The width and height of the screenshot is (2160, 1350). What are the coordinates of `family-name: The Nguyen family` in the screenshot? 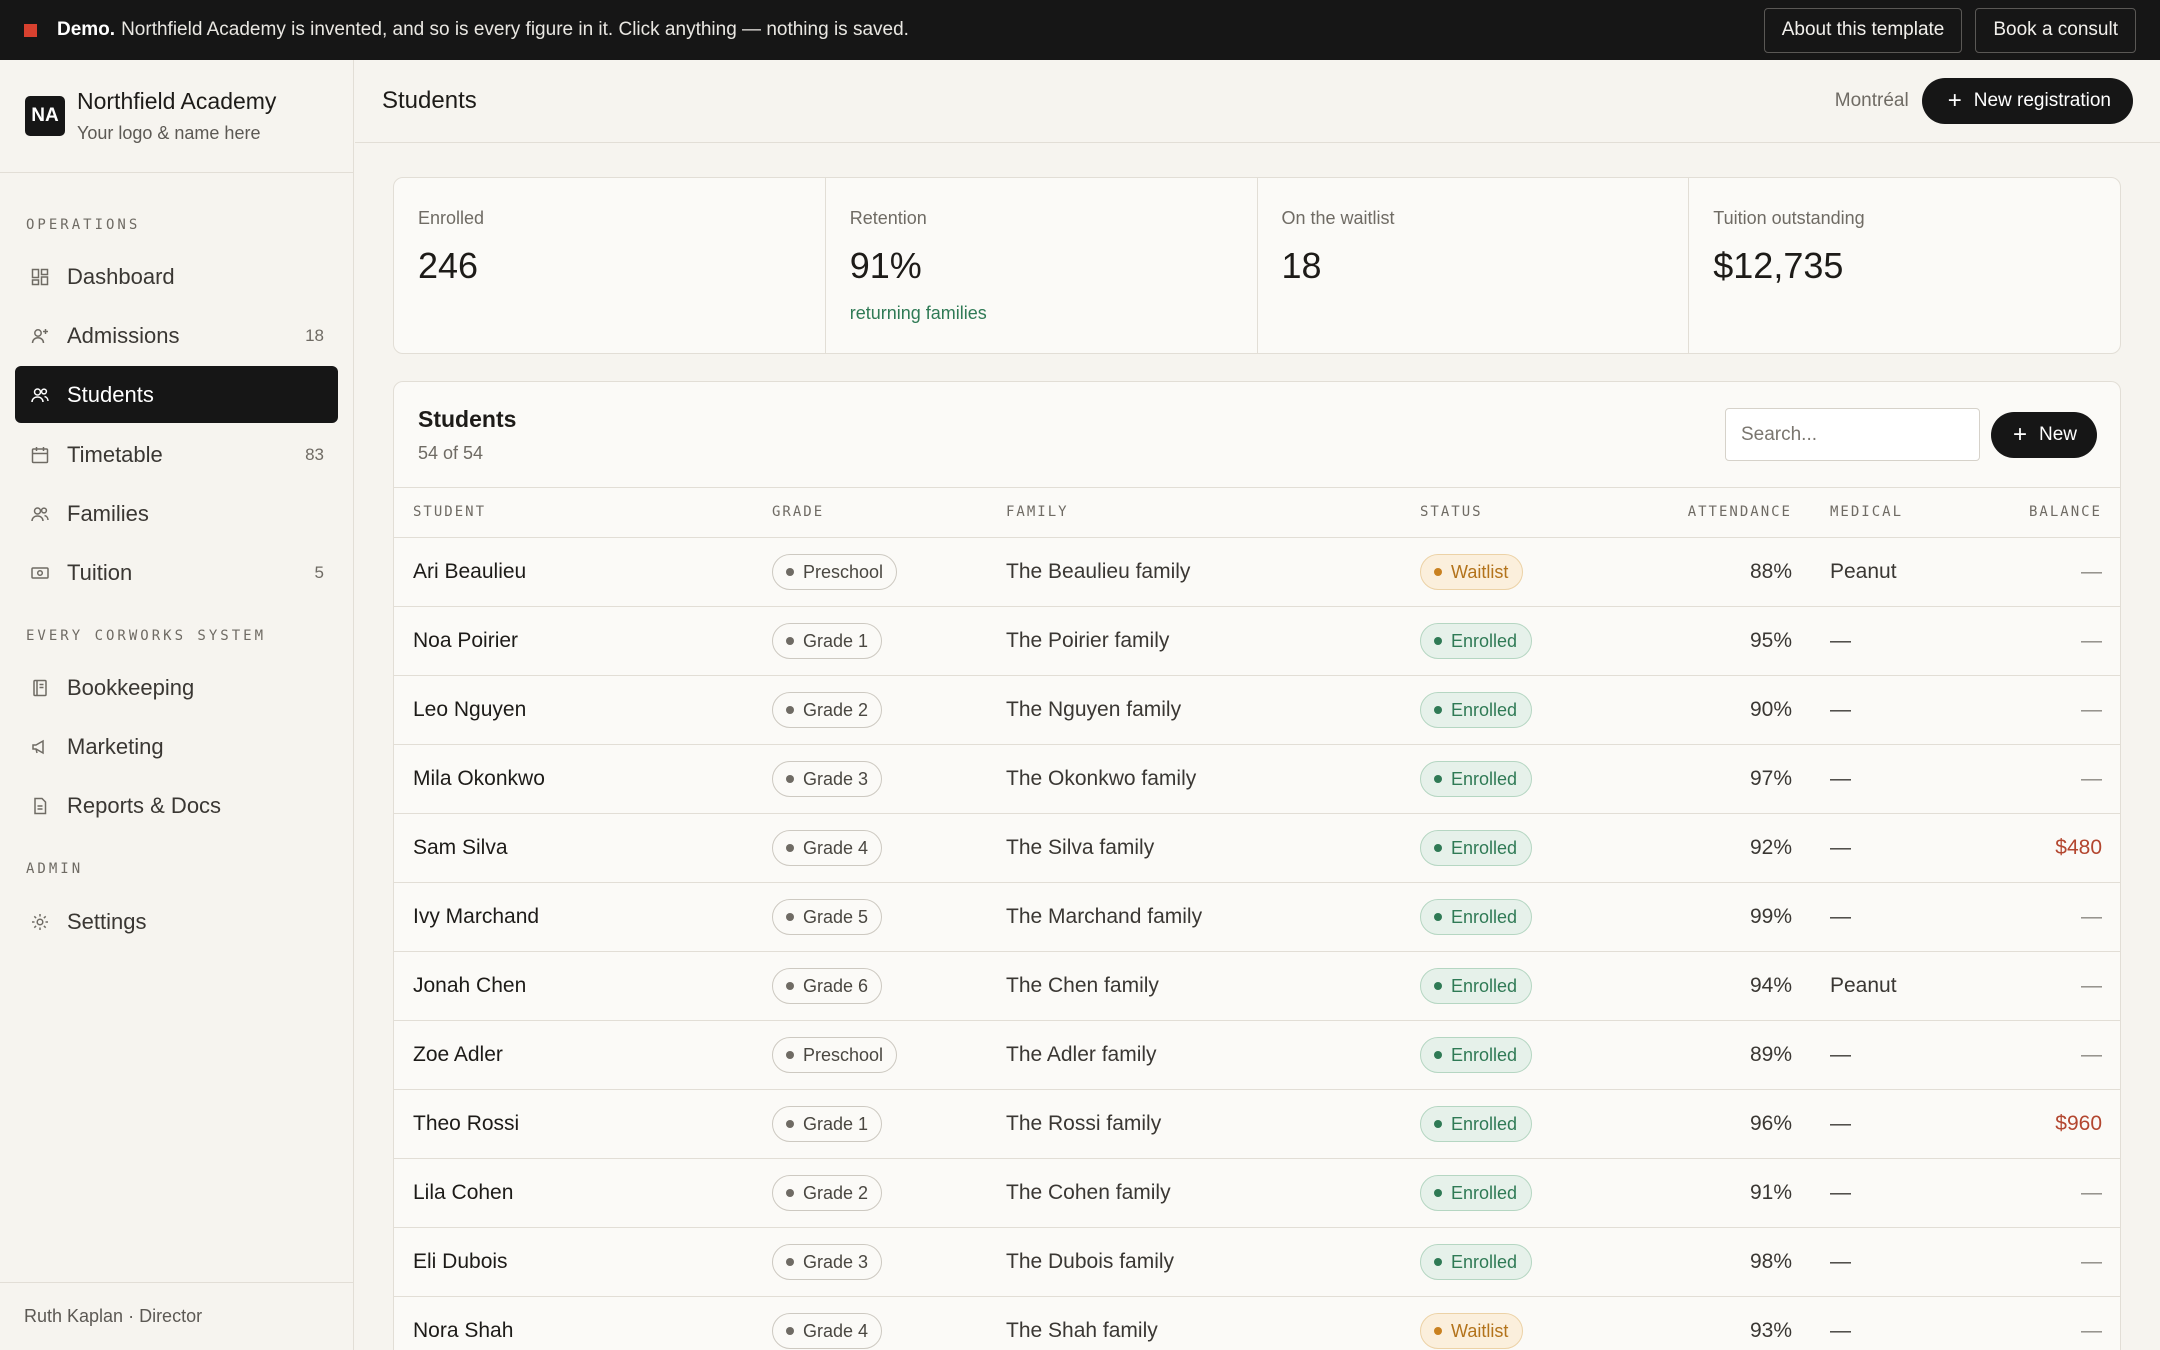 It's located at (1093, 710).